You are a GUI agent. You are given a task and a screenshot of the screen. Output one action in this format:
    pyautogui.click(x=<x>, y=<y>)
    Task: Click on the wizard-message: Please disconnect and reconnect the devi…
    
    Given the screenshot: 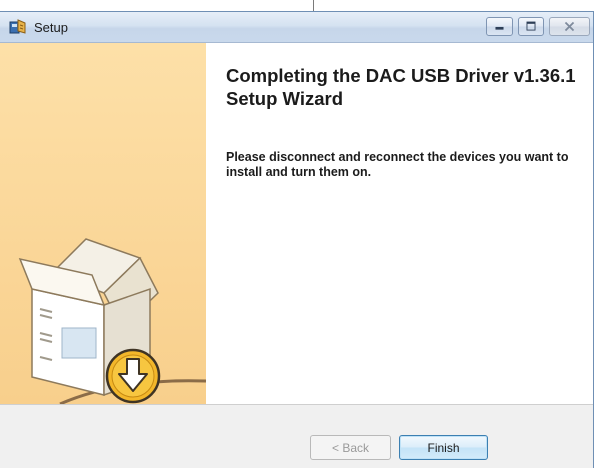 What is the action you would take?
    pyautogui.click(x=397, y=164)
    